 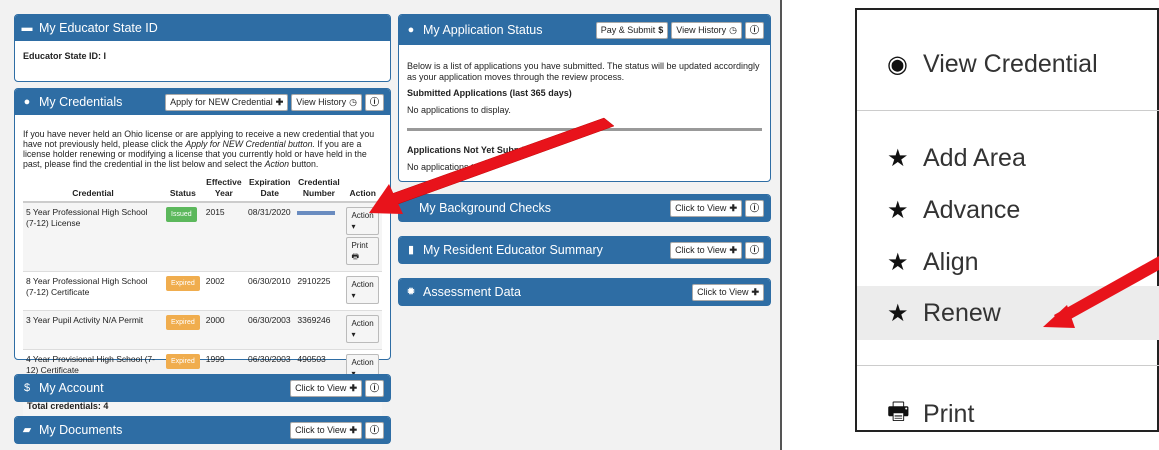 What do you see at coordinates (319, 236) in the screenshot?
I see `credential-number` at bounding box center [319, 236].